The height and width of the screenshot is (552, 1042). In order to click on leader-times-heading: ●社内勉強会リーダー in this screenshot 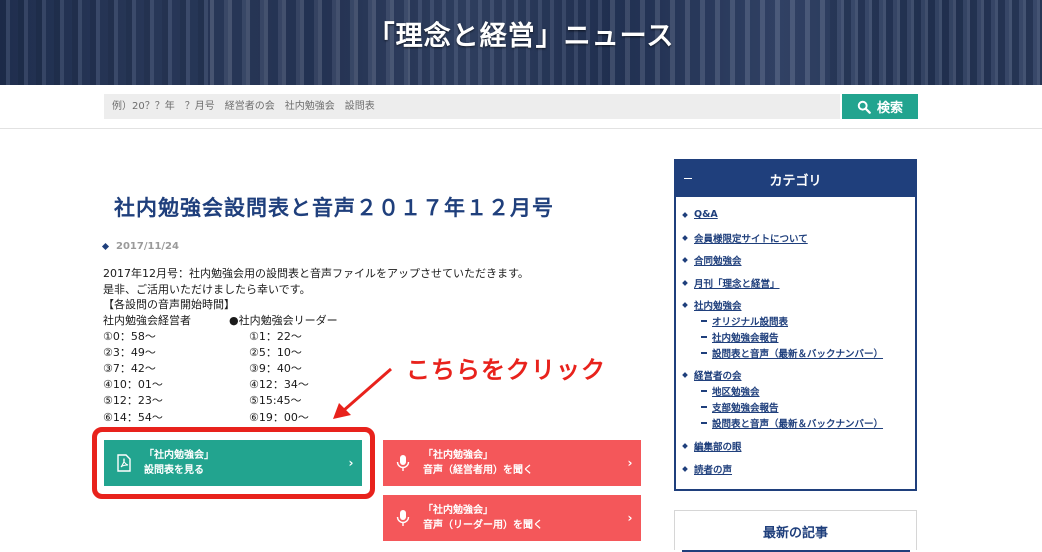, I will do `click(283, 320)`.